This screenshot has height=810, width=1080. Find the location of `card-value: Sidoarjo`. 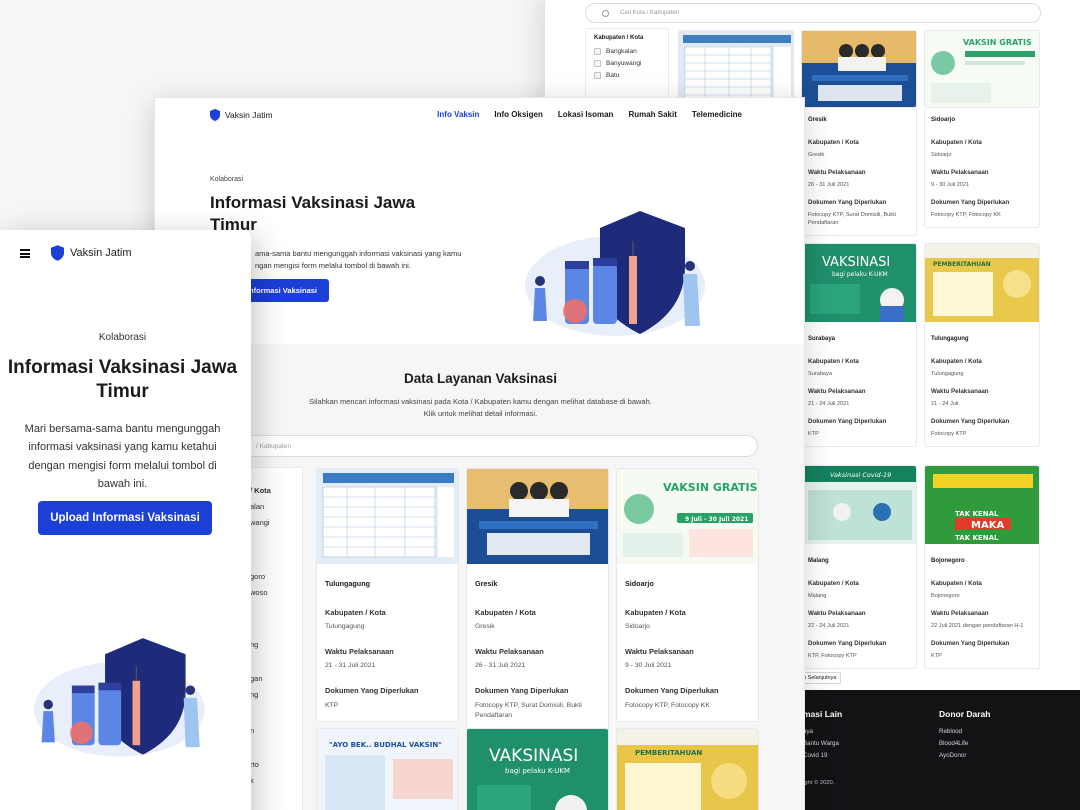

card-value: Sidoarjo is located at coordinates (941, 154).